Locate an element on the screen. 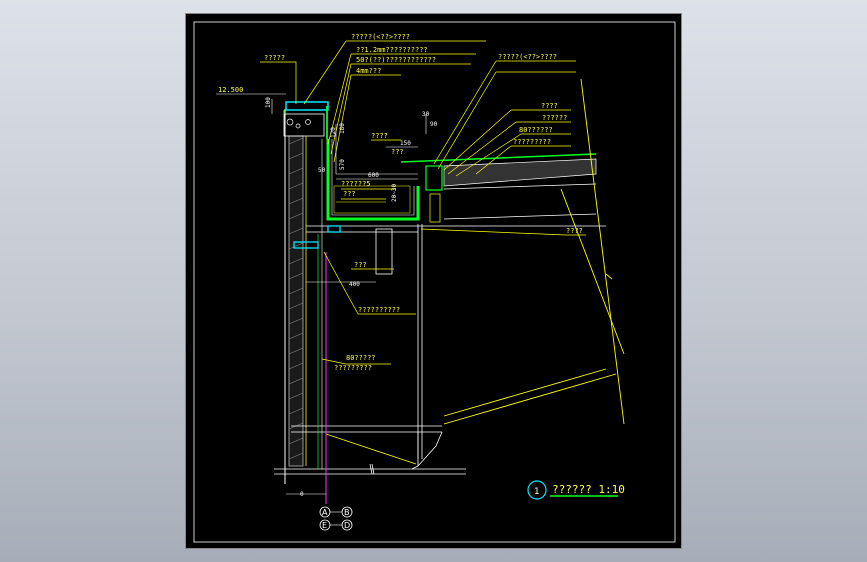 This screenshot has width=867, height=562. support-beams is located at coordinates (456, 341).